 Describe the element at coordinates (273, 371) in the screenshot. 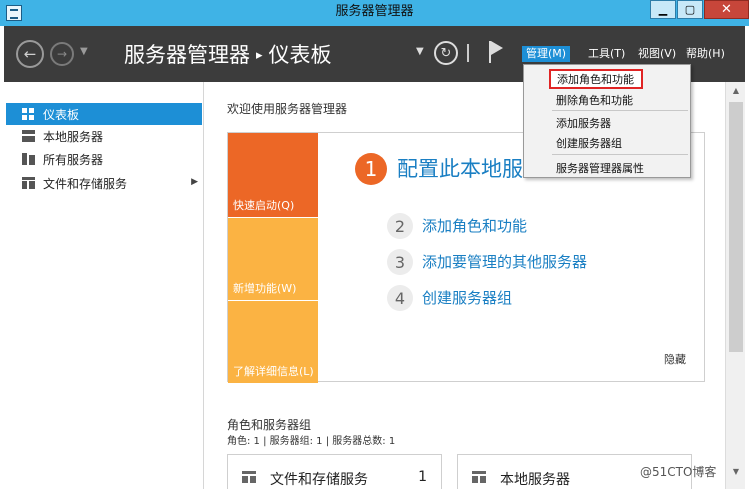

I see `tile-label: 了解详细信息(L)` at that location.